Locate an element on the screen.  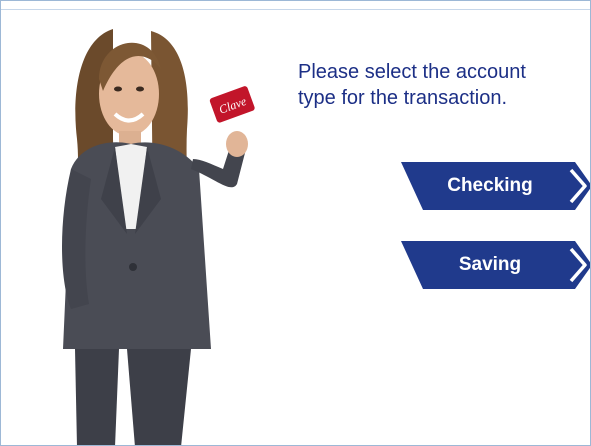
saving-button: Saving is located at coordinates (495, 265).